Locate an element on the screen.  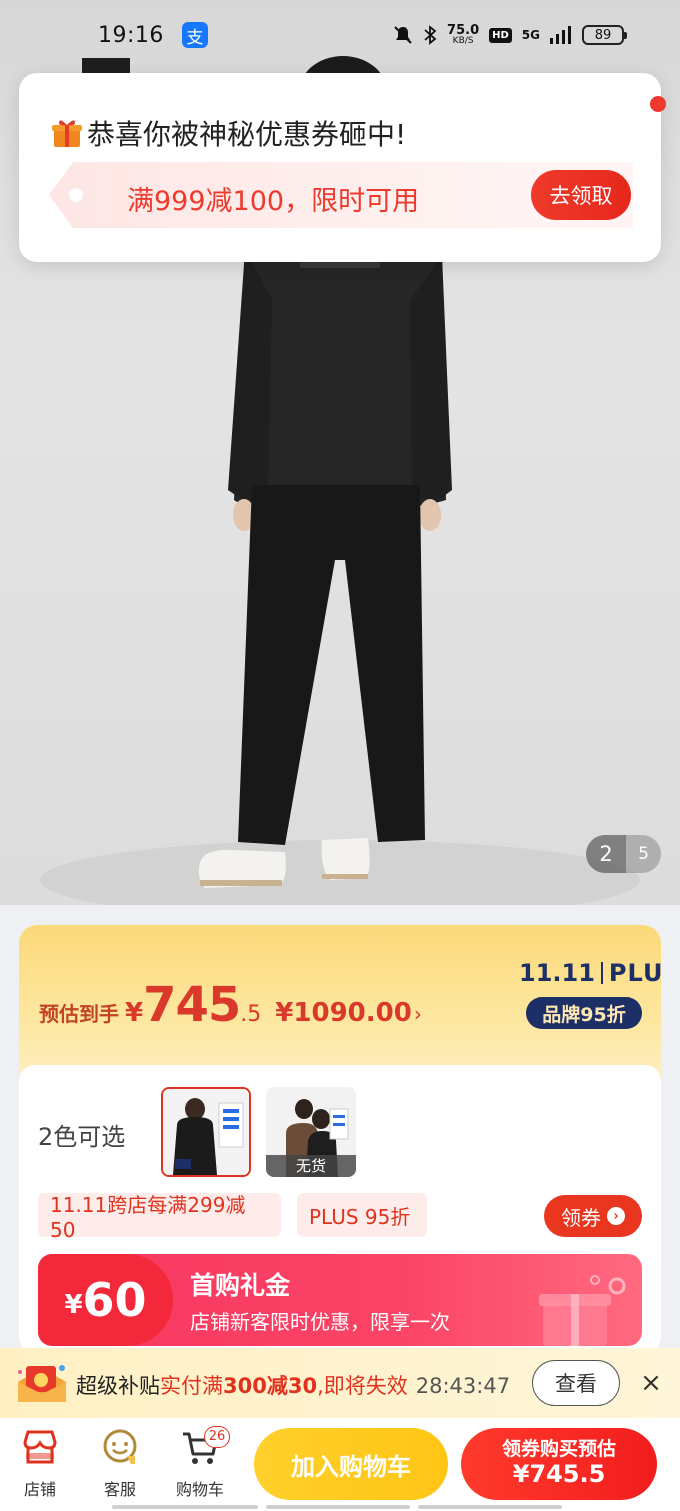
cross-store-promo-tag: 11.11跨店每满299减50 is located at coordinates (159, 1217).